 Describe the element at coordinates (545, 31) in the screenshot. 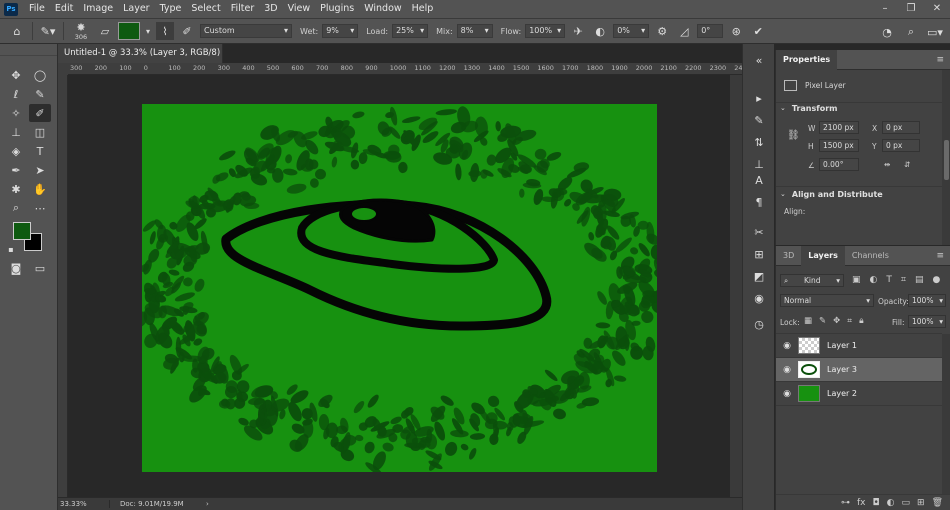

I see `flow-input: 100% ▾` at that location.